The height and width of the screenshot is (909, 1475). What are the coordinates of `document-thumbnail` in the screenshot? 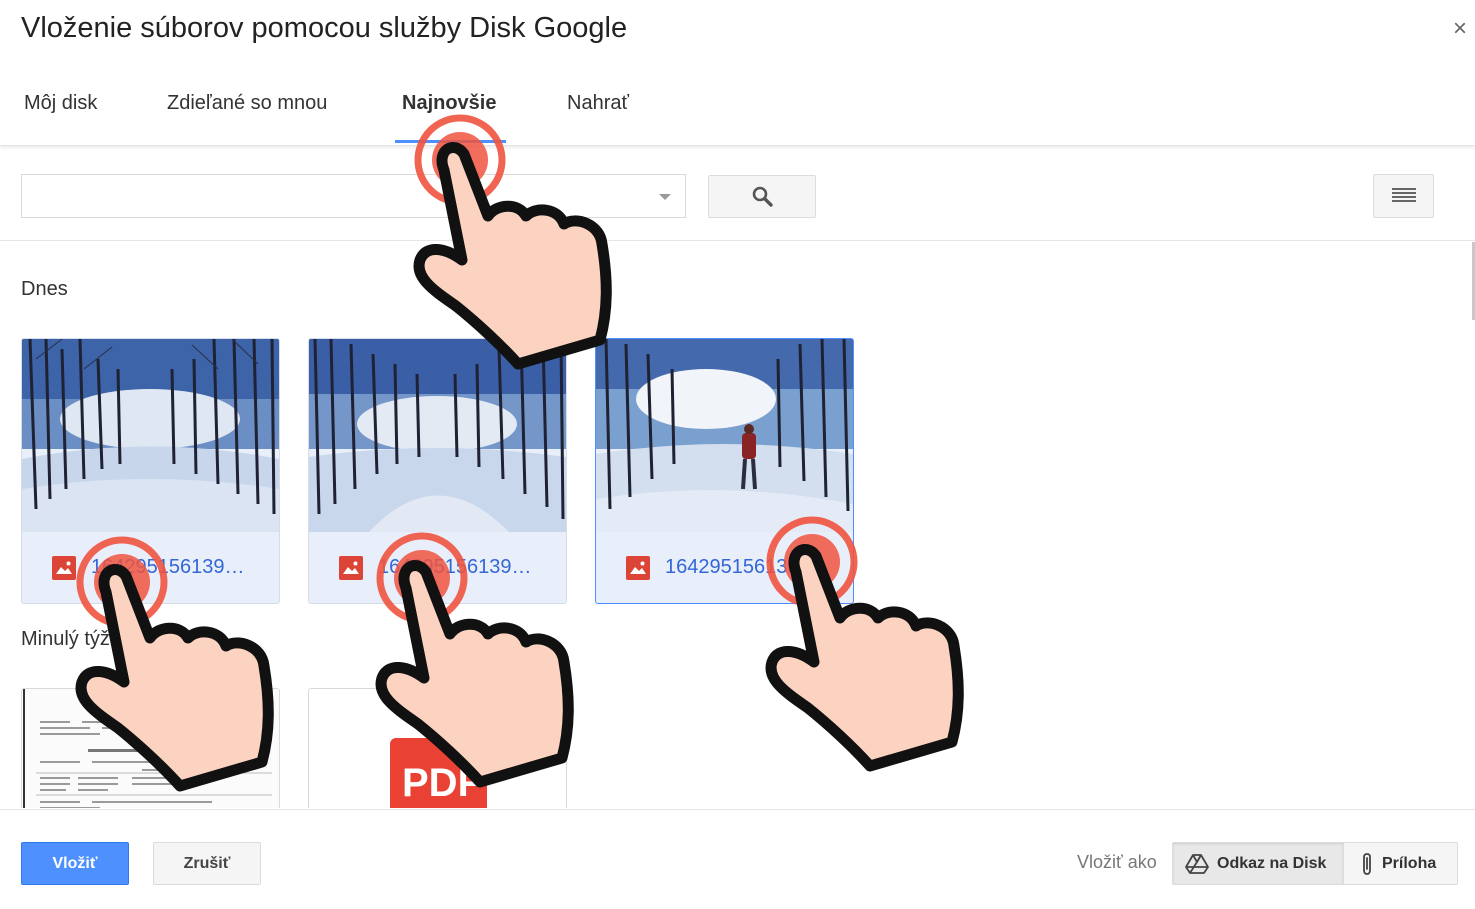 It's located at (150, 748).